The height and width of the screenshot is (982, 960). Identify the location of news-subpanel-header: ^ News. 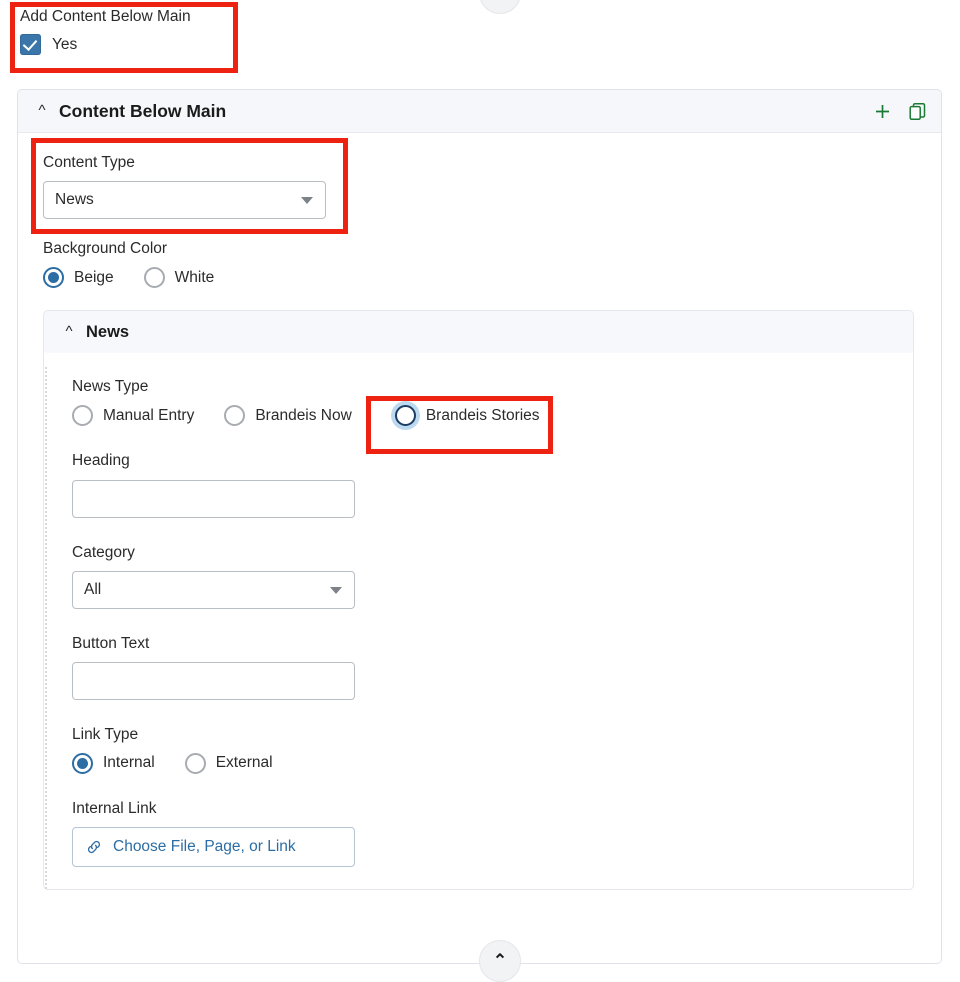
(478, 332).